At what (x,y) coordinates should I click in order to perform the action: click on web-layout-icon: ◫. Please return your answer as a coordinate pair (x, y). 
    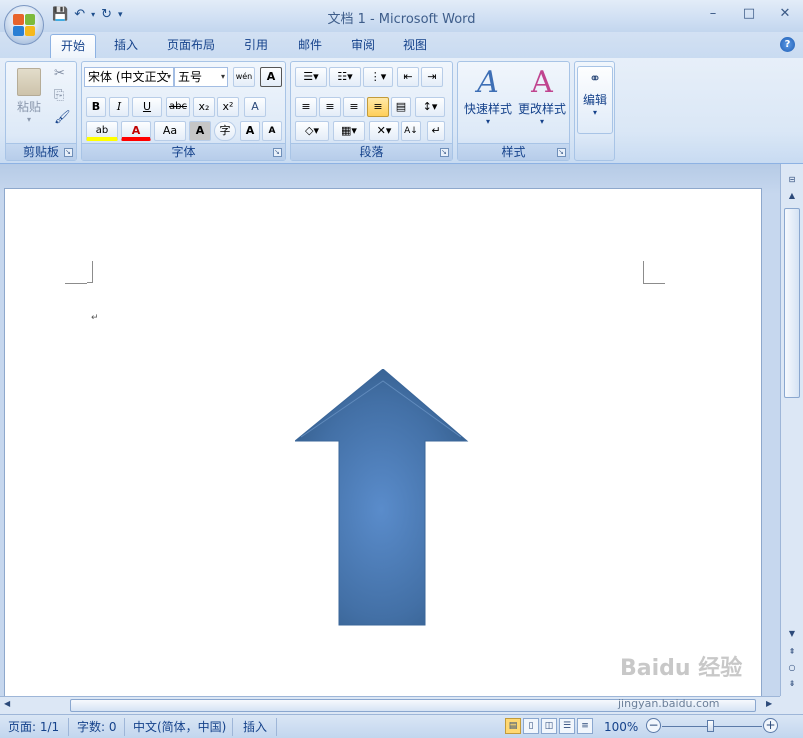
    Looking at the image, I should click on (549, 726).